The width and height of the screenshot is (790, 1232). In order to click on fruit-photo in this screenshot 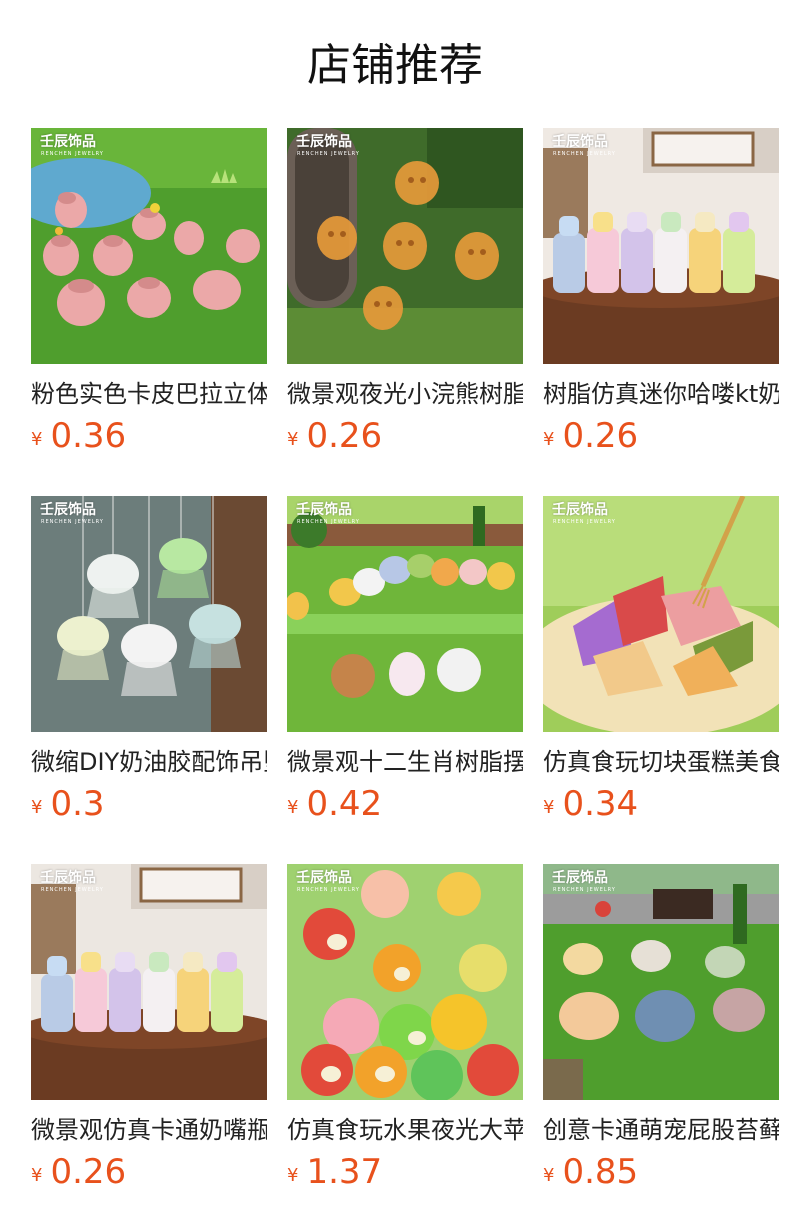, I will do `click(405, 982)`.